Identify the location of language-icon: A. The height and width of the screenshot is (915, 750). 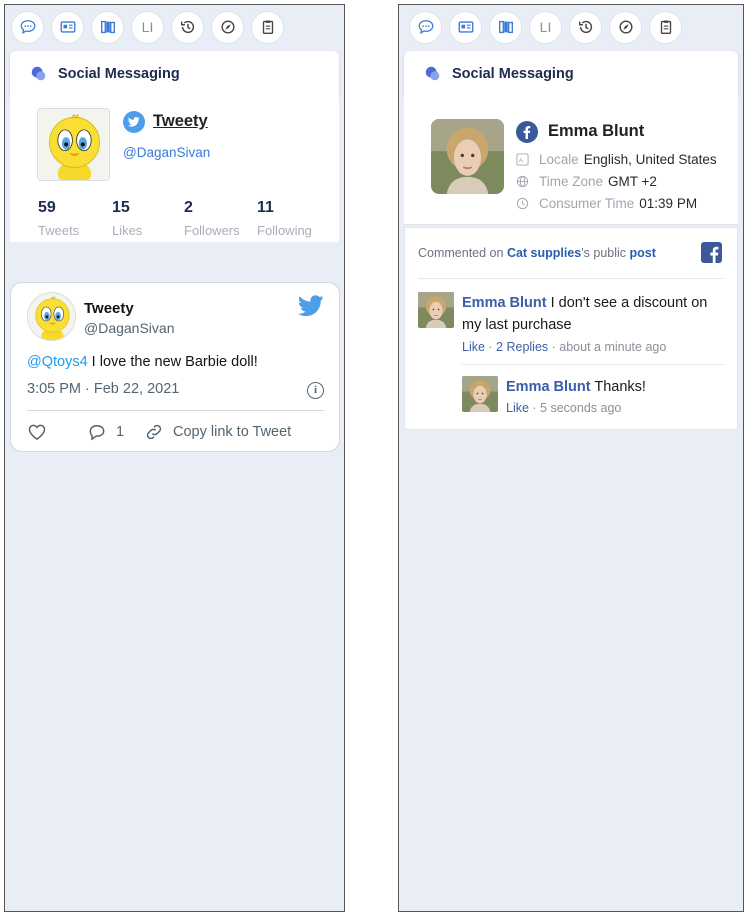
(522, 159).